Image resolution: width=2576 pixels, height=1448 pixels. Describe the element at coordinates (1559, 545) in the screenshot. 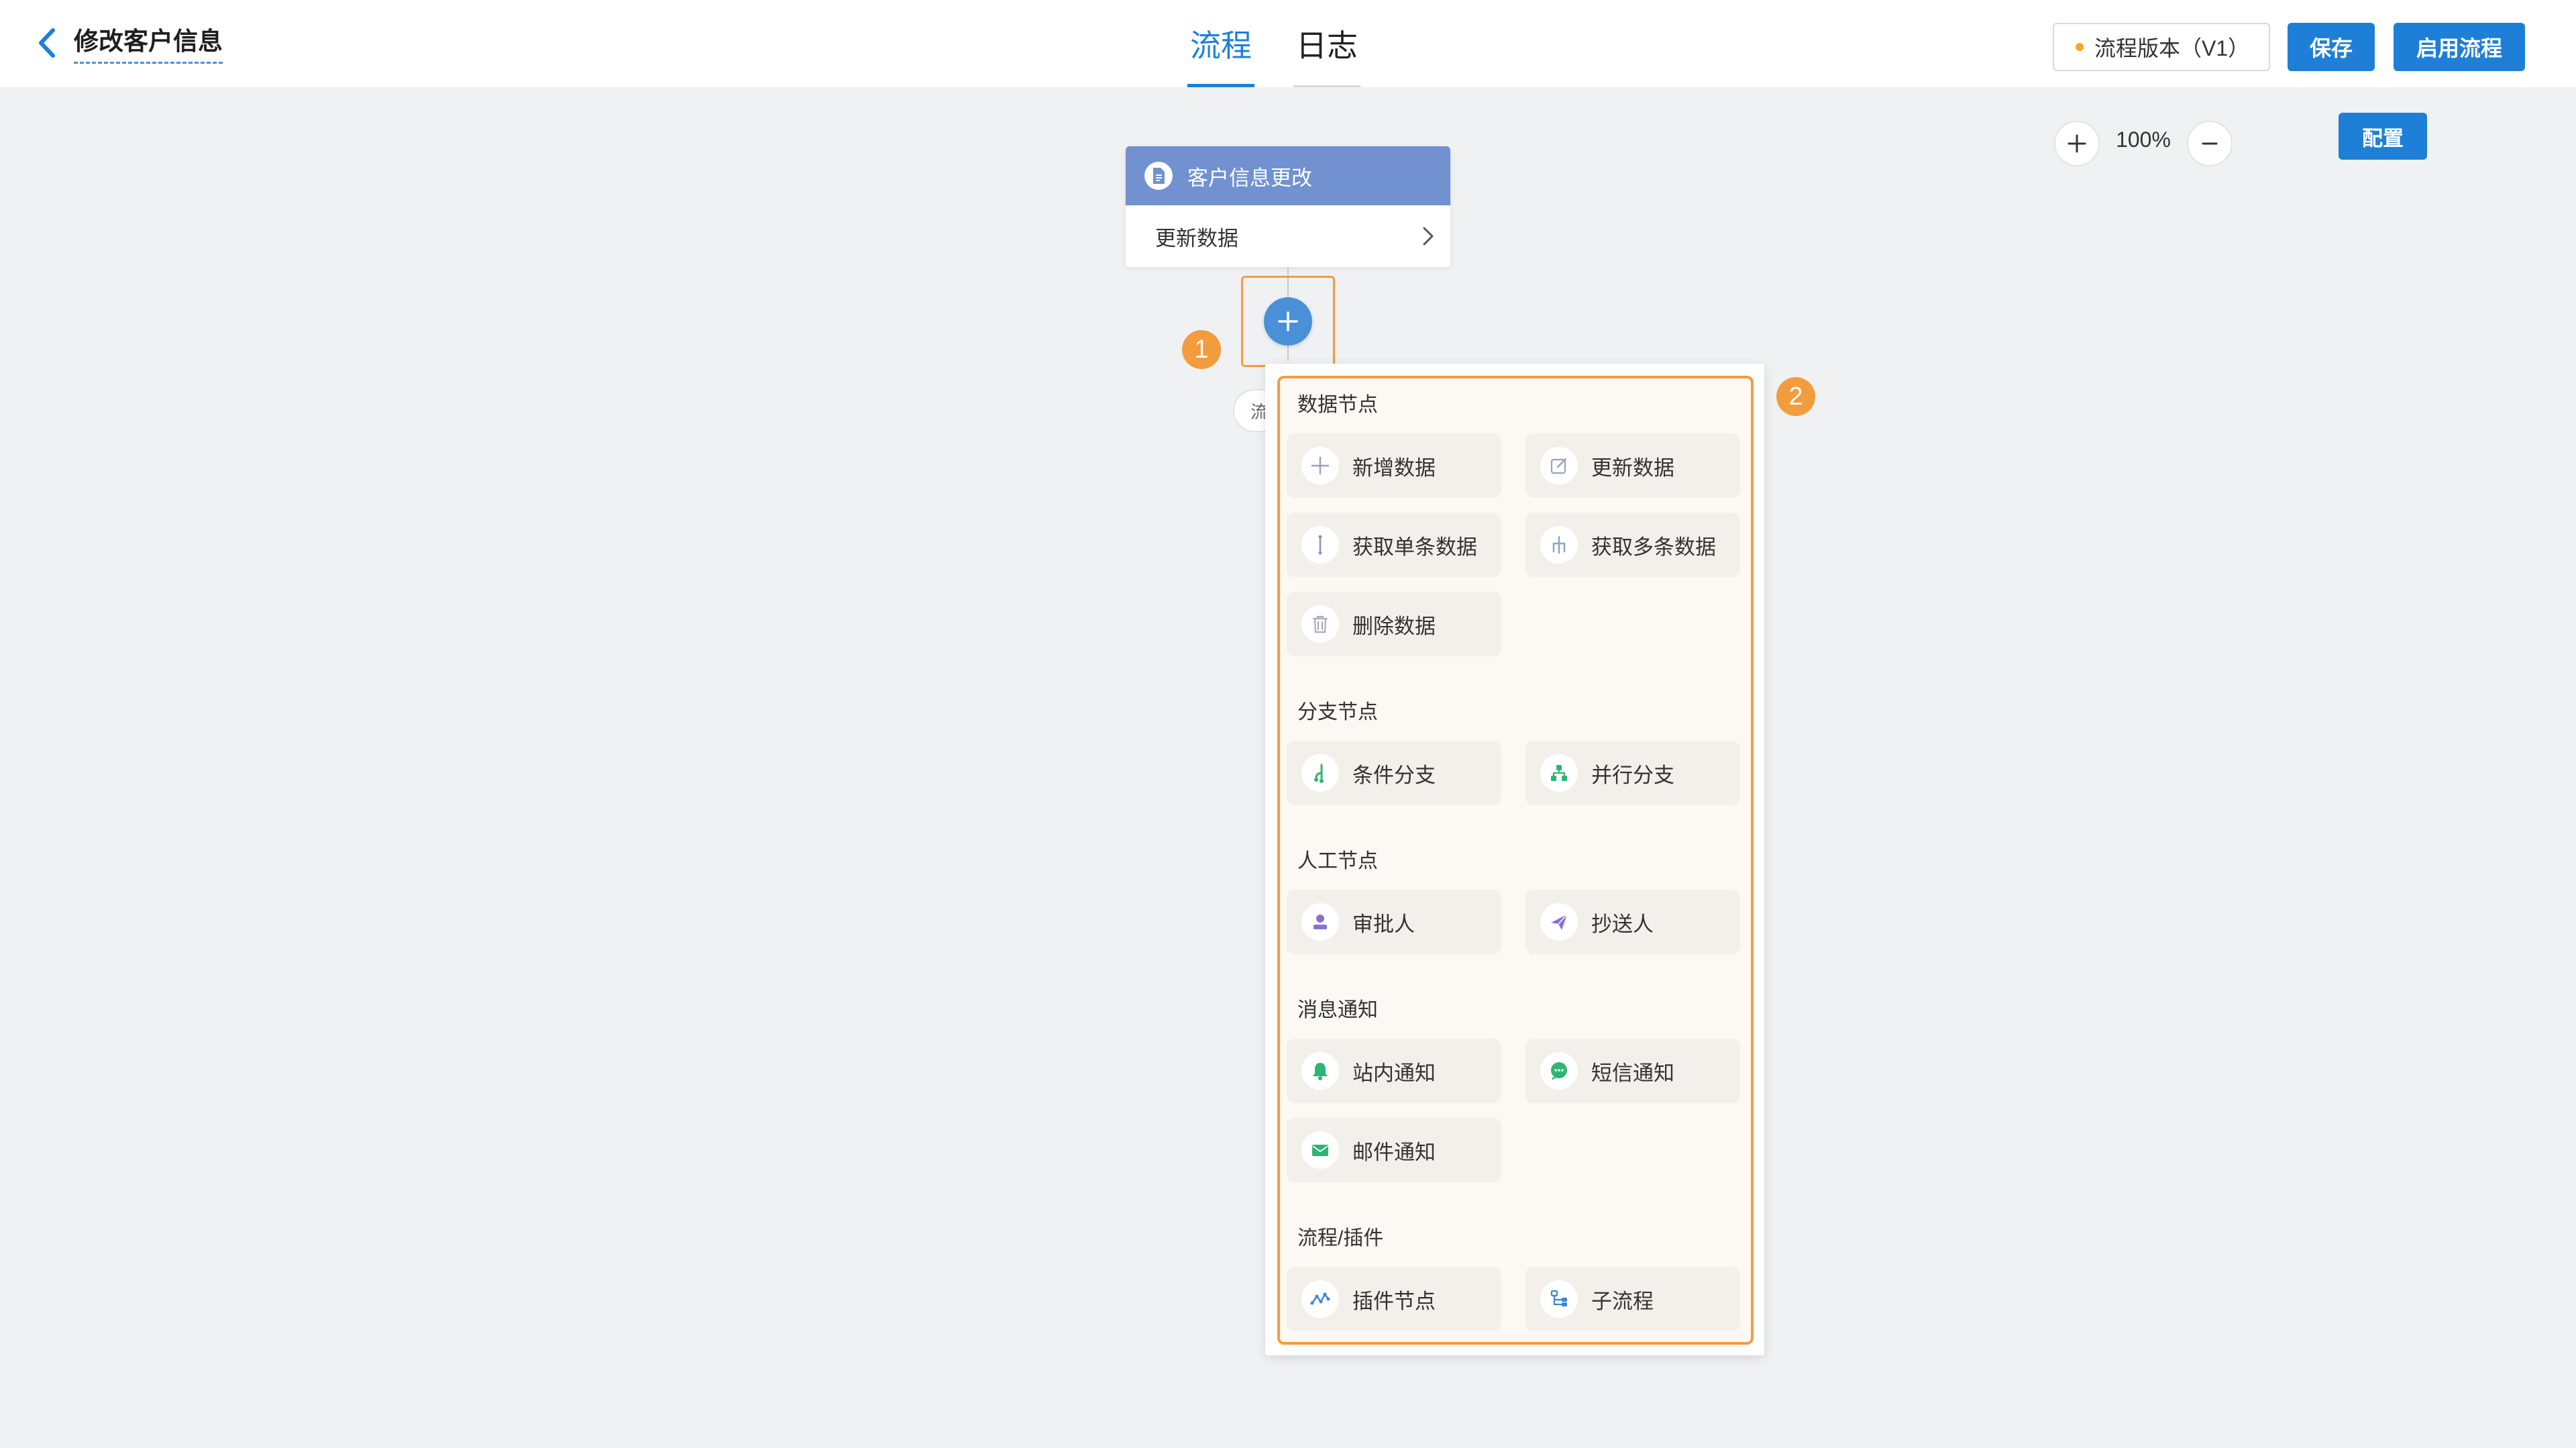

I see `multi-data-icon` at that location.